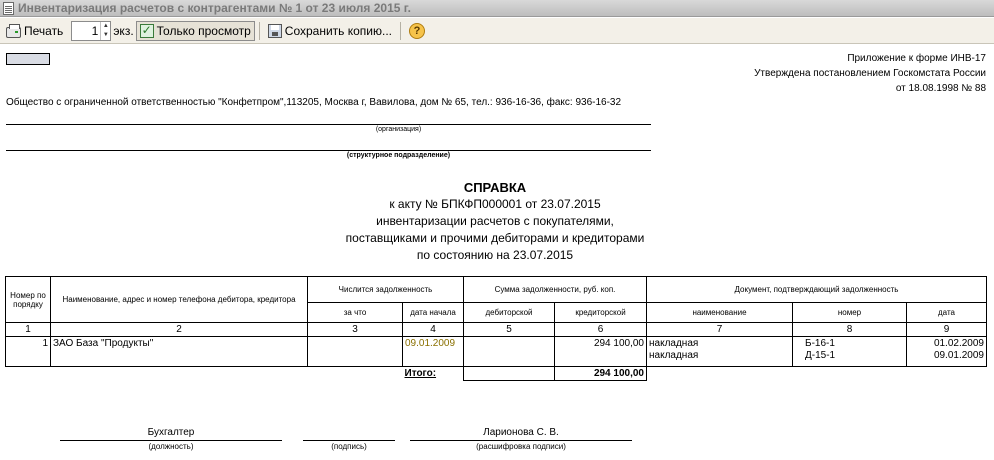 The width and height of the screenshot is (994, 460). I want to click on print-button: Печать, so click(34, 31).